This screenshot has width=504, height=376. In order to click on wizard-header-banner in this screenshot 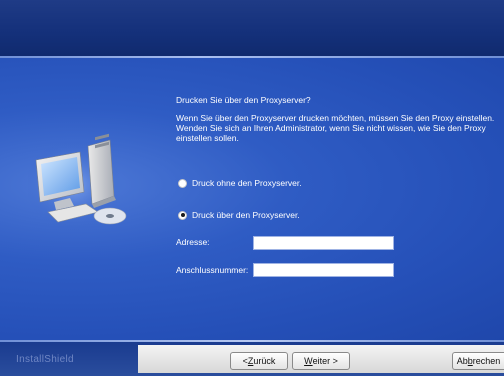, I will do `click(252, 28)`.